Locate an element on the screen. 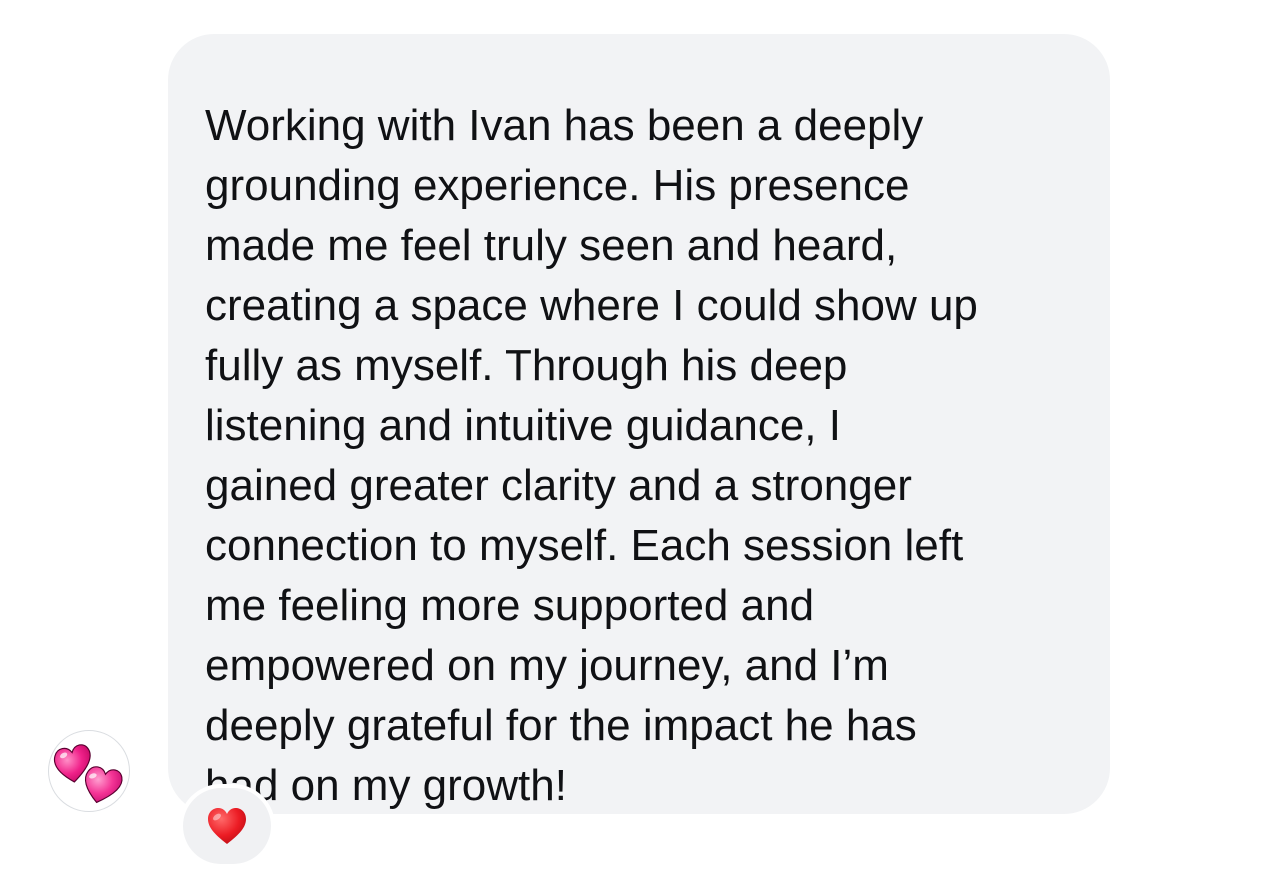  red-heart-icon is located at coordinates (227, 826).